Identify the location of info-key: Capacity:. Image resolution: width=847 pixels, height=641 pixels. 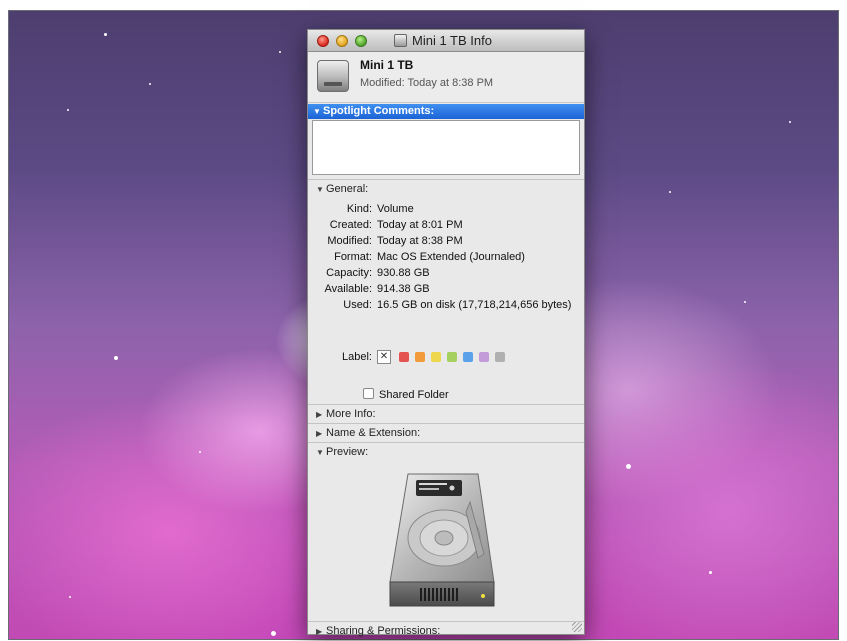
(349, 273).